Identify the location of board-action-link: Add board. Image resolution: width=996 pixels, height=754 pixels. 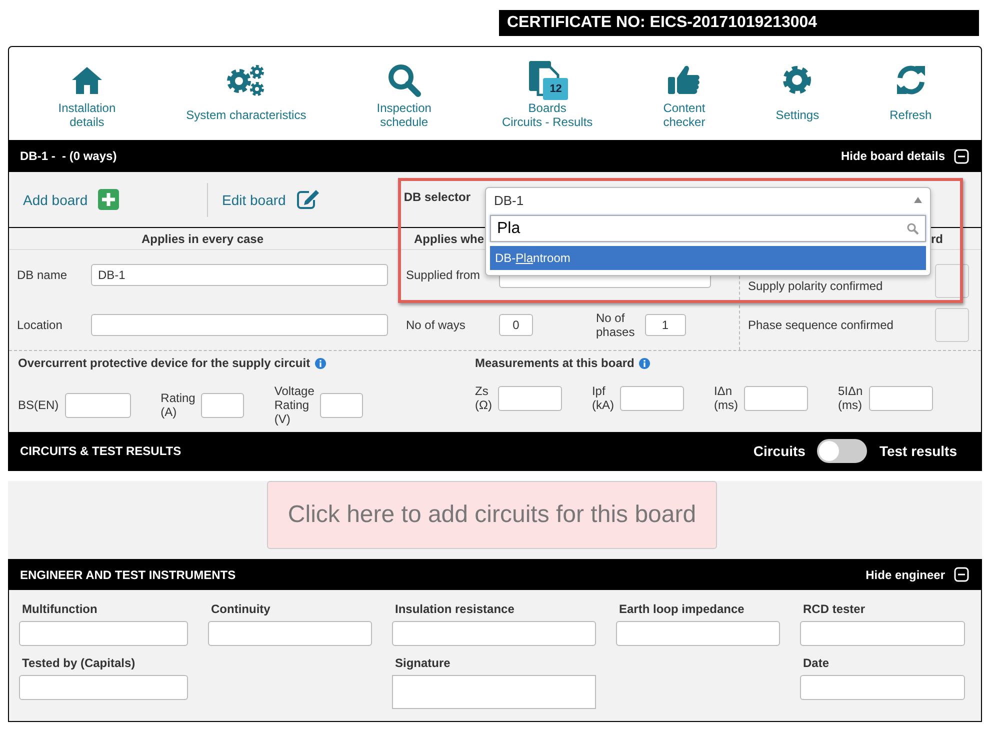
(115, 199).